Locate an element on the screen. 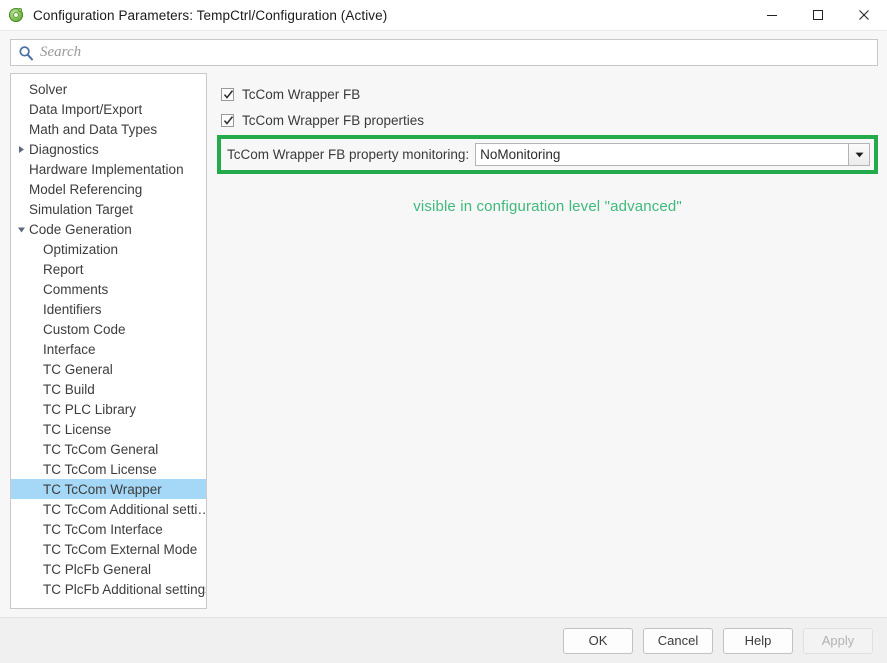  sidebar-item-label: Hardware Implementation is located at coordinates (106, 169).